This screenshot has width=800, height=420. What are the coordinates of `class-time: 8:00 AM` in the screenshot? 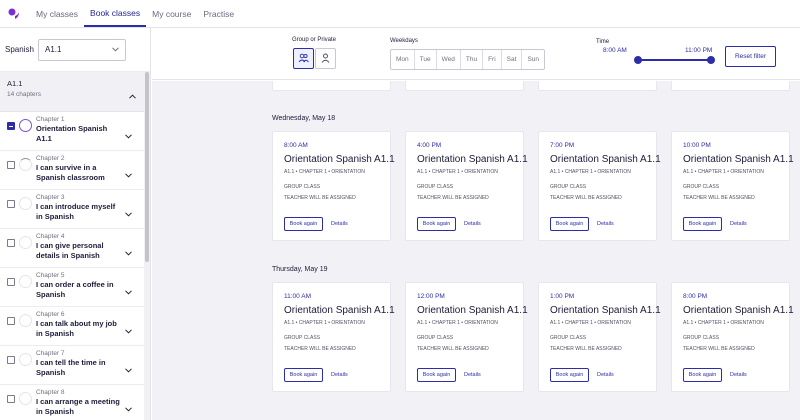 It's located at (296, 145).